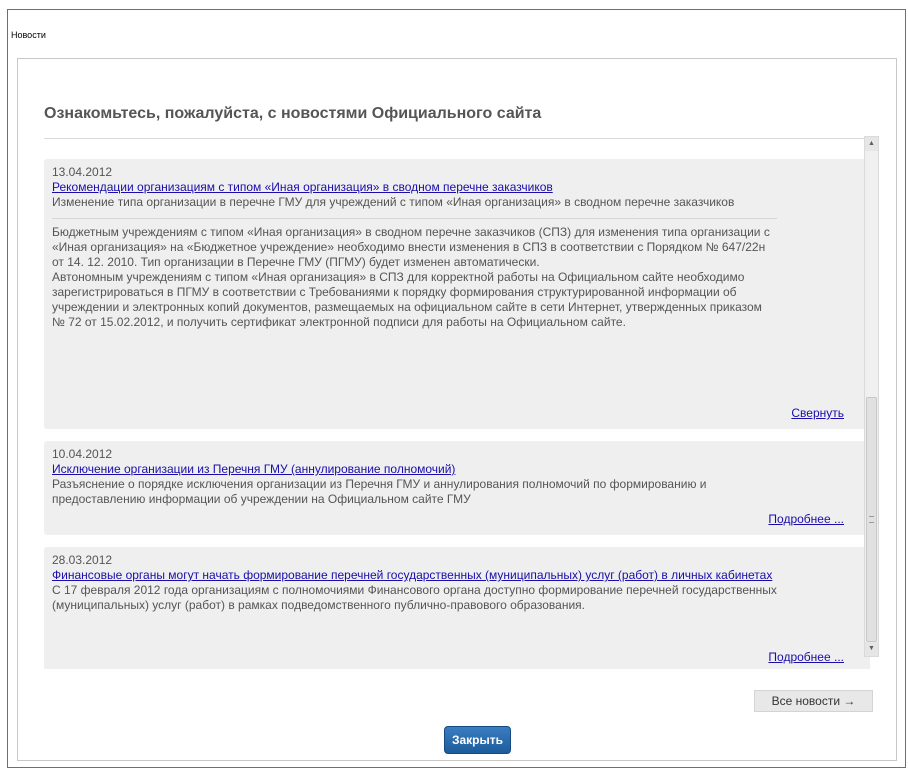 The height and width of the screenshot is (771, 908). I want to click on triangle-up-icon: ▲, so click(871, 144).